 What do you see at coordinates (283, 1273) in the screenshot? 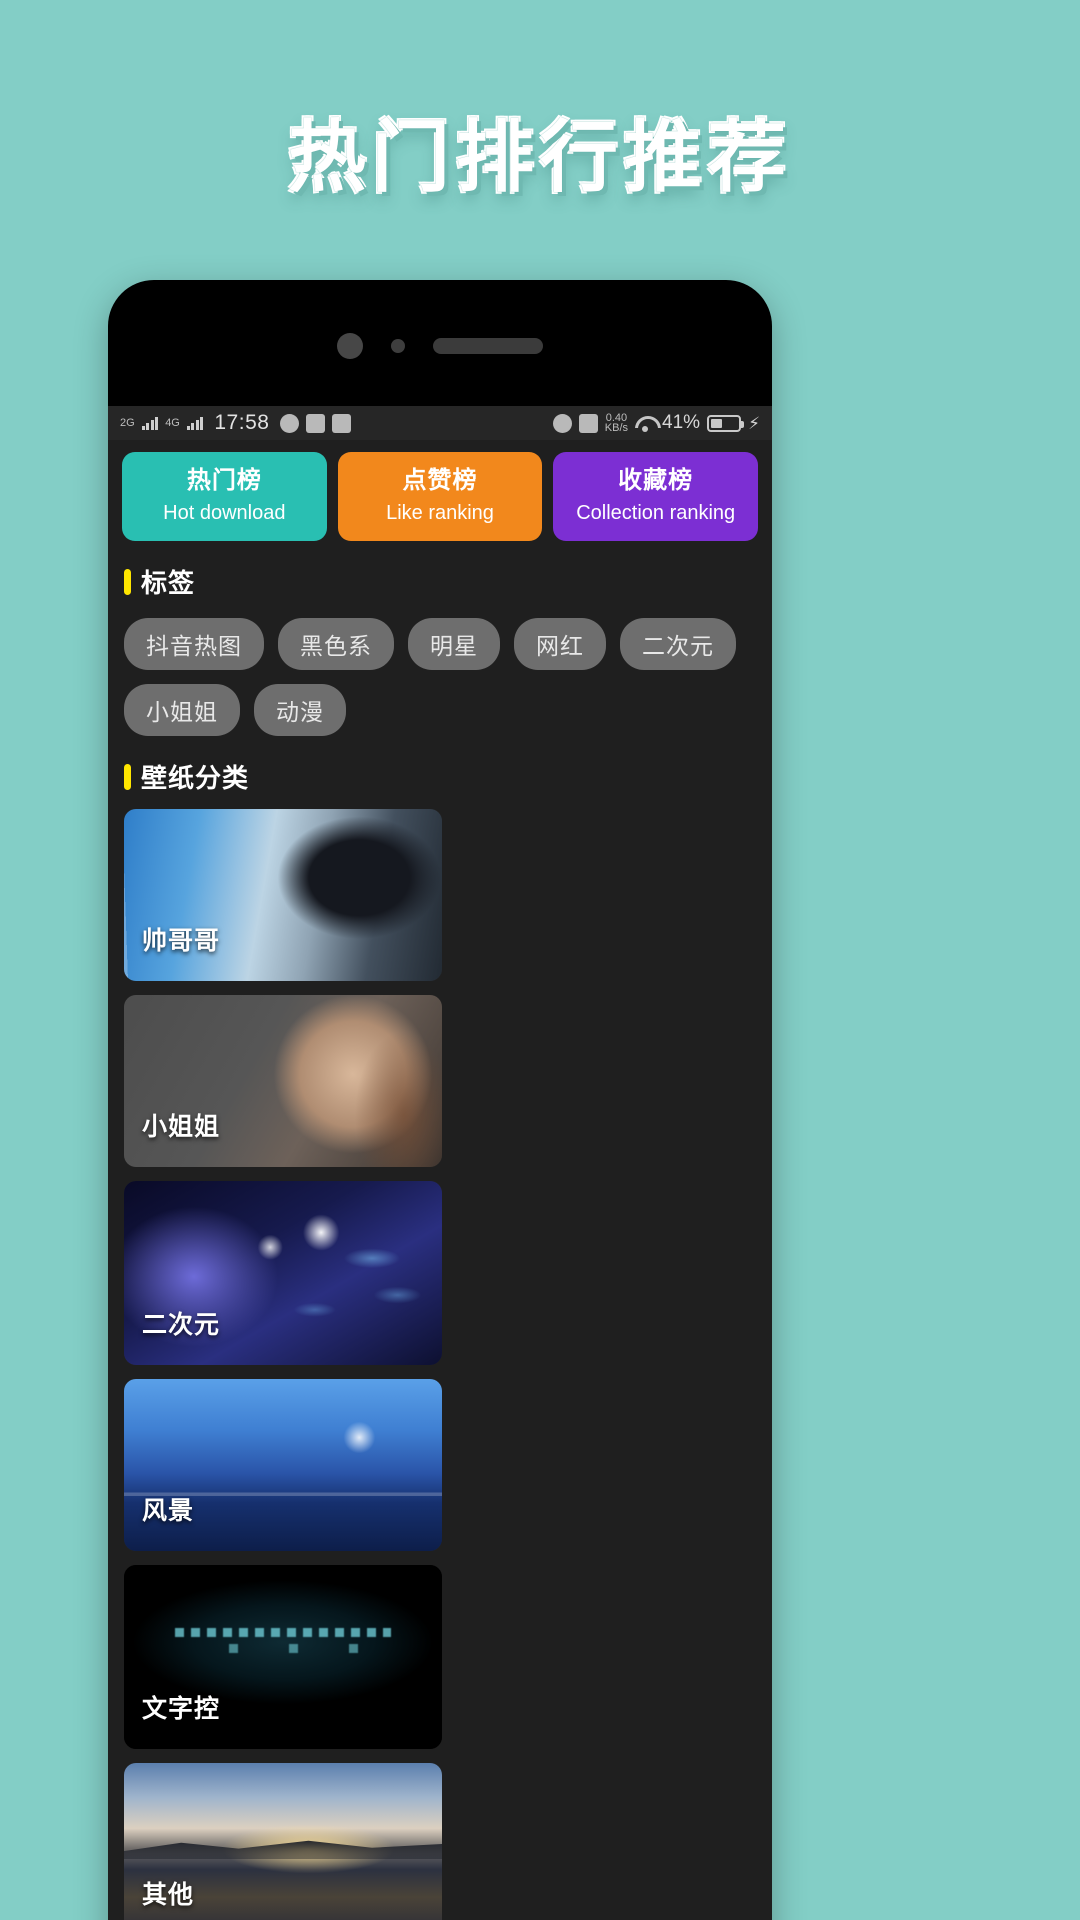
I see `category-card: 二次元` at bounding box center [283, 1273].